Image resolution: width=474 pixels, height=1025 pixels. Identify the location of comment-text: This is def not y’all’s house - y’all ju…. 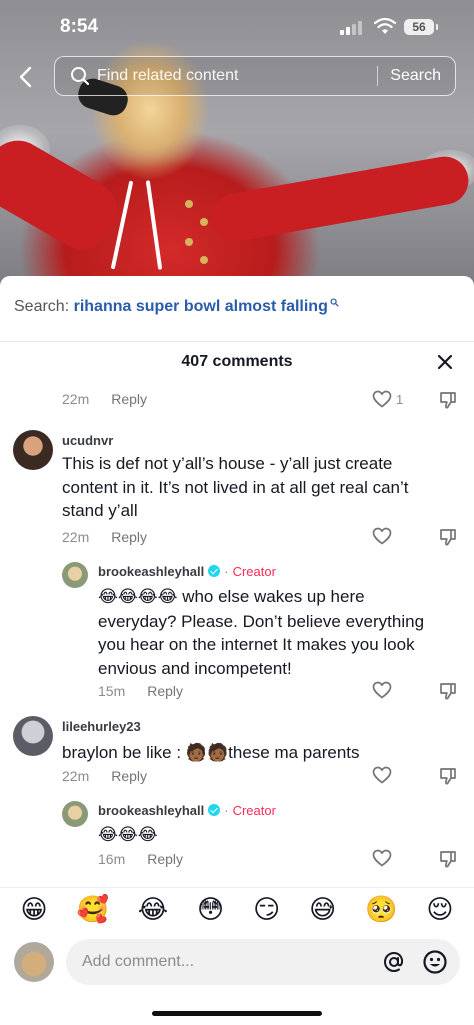
(235, 487).